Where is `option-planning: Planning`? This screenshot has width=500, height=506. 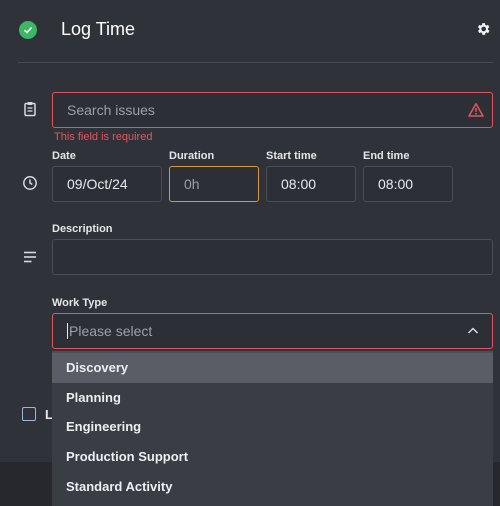 option-planning: Planning is located at coordinates (272, 398).